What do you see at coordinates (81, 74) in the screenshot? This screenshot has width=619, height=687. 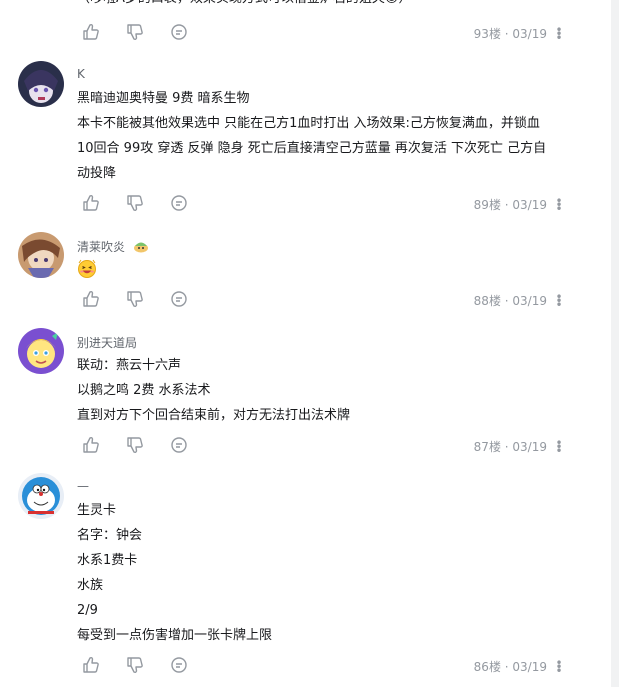 I see `username: K` at bounding box center [81, 74].